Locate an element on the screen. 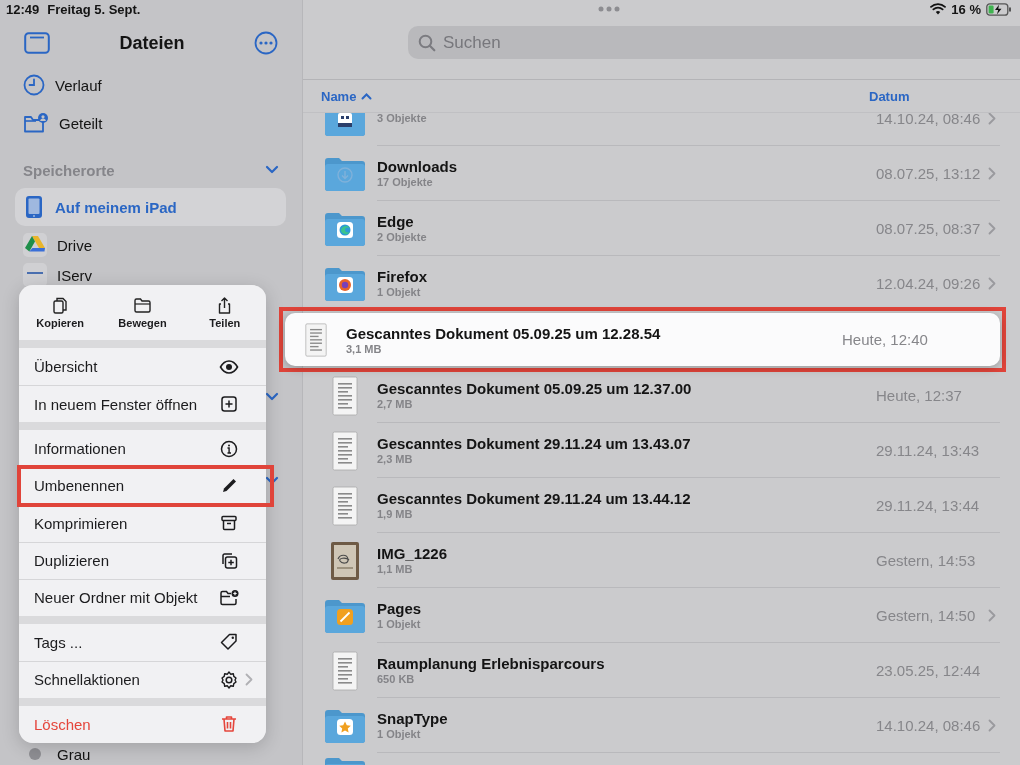 Image resolution: width=1020 pixels, height=765 pixels. file-name: Downloads is located at coordinates (417, 166).